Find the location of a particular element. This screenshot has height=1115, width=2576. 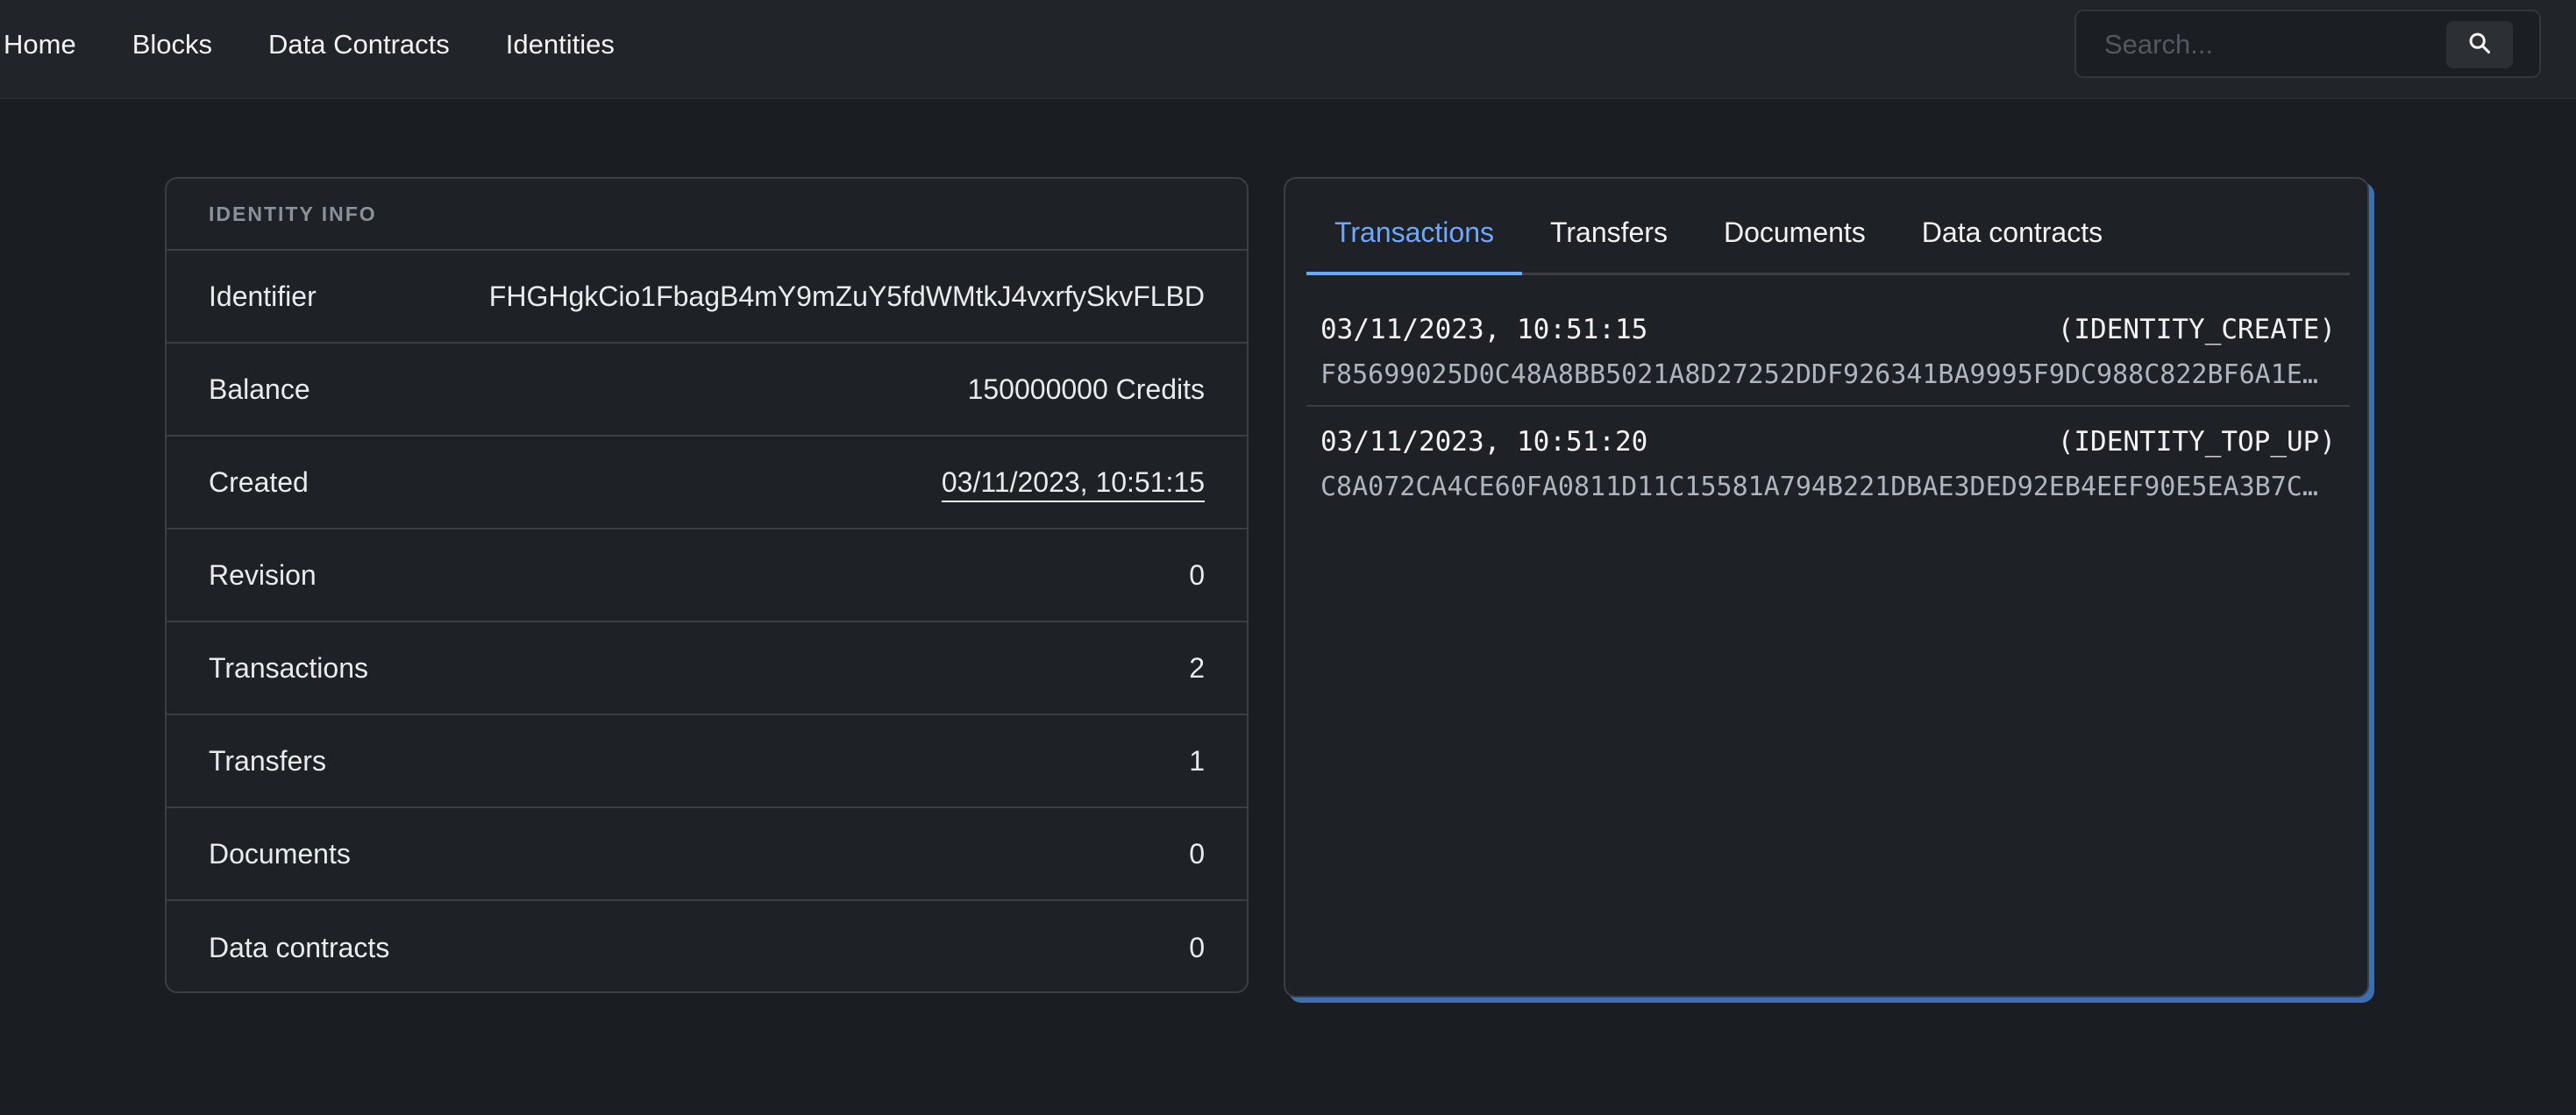

row-label: Balance is located at coordinates (259, 389).